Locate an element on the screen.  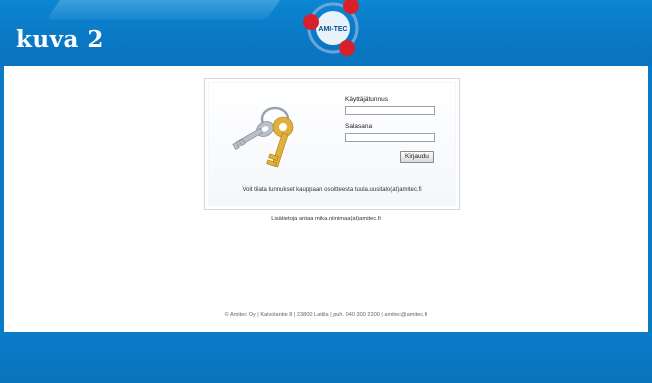
username-field is located at coordinates (390, 110).